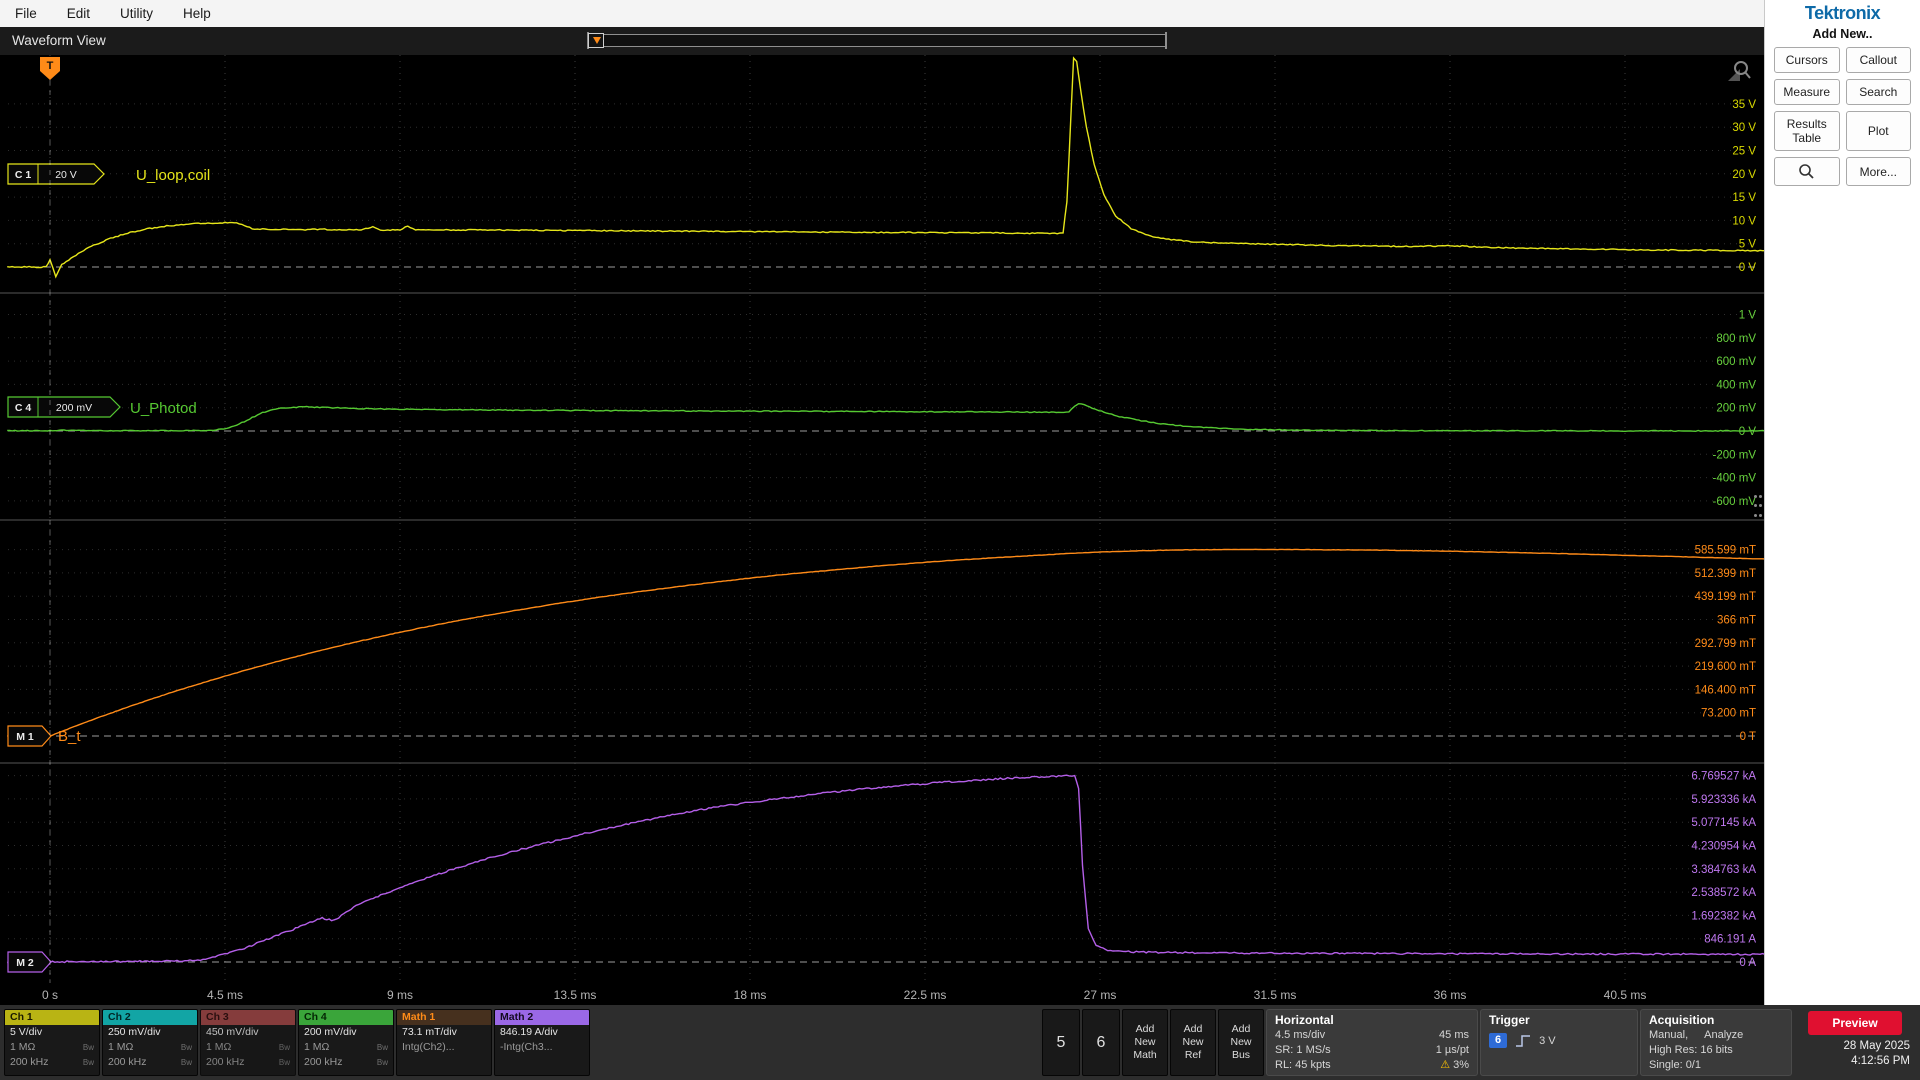 The height and width of the screenshot is (1080, 1920). I want to click on waveform-view-titlebar: Waveform View, so click(882, 41).